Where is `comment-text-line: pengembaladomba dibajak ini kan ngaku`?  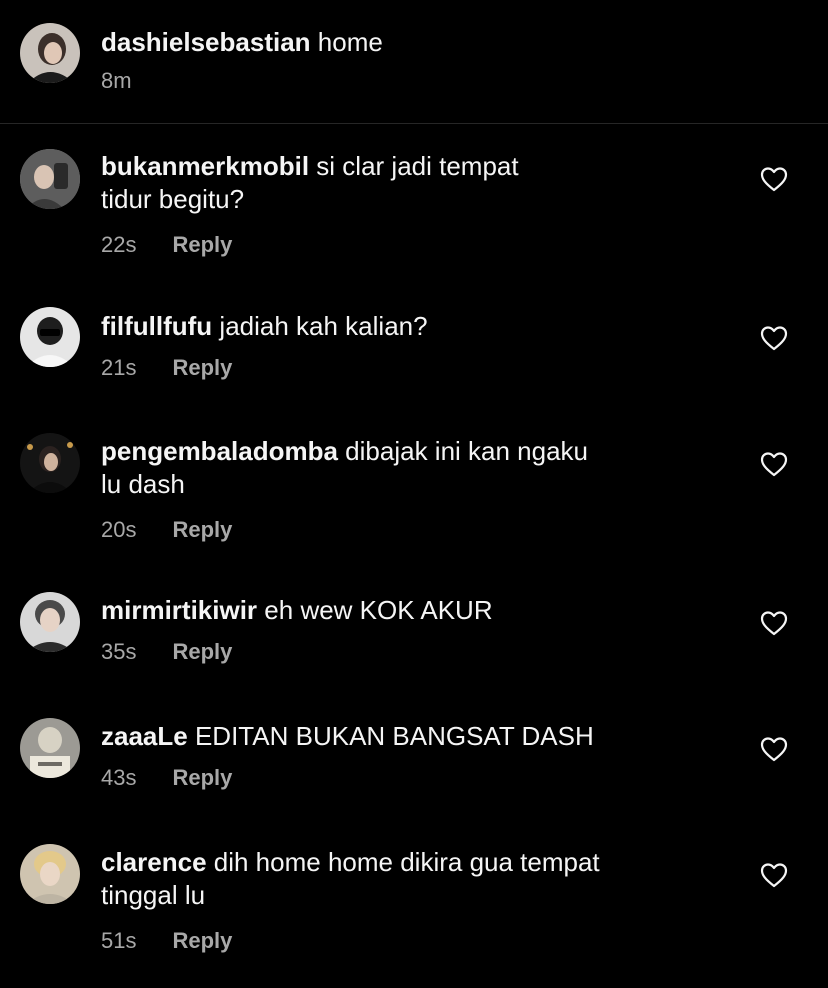 comment-text-line: pengembaladomba dibajak ini kan ngaku is located at coordinates (391, 451).